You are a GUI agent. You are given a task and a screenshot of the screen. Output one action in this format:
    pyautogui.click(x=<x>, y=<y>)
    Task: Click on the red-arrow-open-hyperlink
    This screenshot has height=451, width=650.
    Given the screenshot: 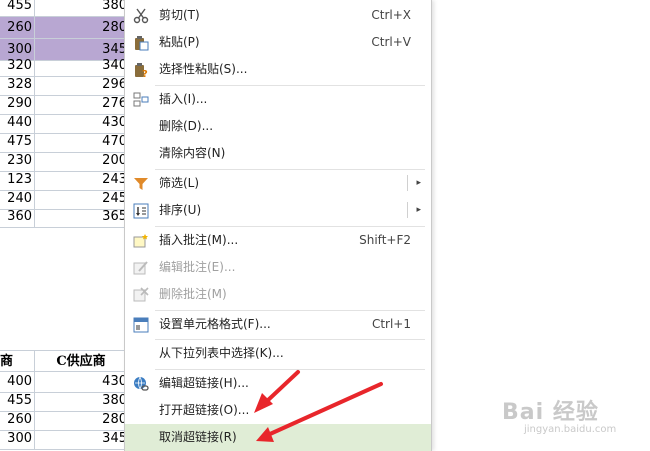 What is the action you would take?
    pyautogui.click(x=277, y=391)
    